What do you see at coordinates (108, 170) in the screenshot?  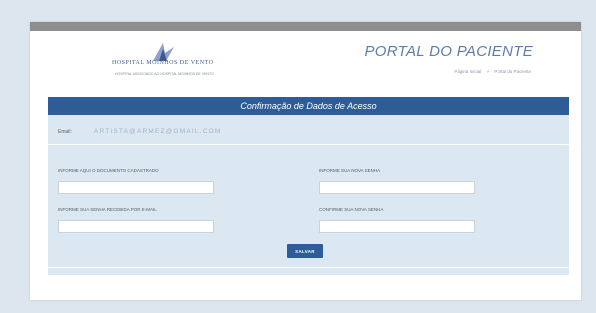 I see `document-field-label: INFORME AQUI O DOCUMENTO CADASTRADO` at bounding box center [108, 170].